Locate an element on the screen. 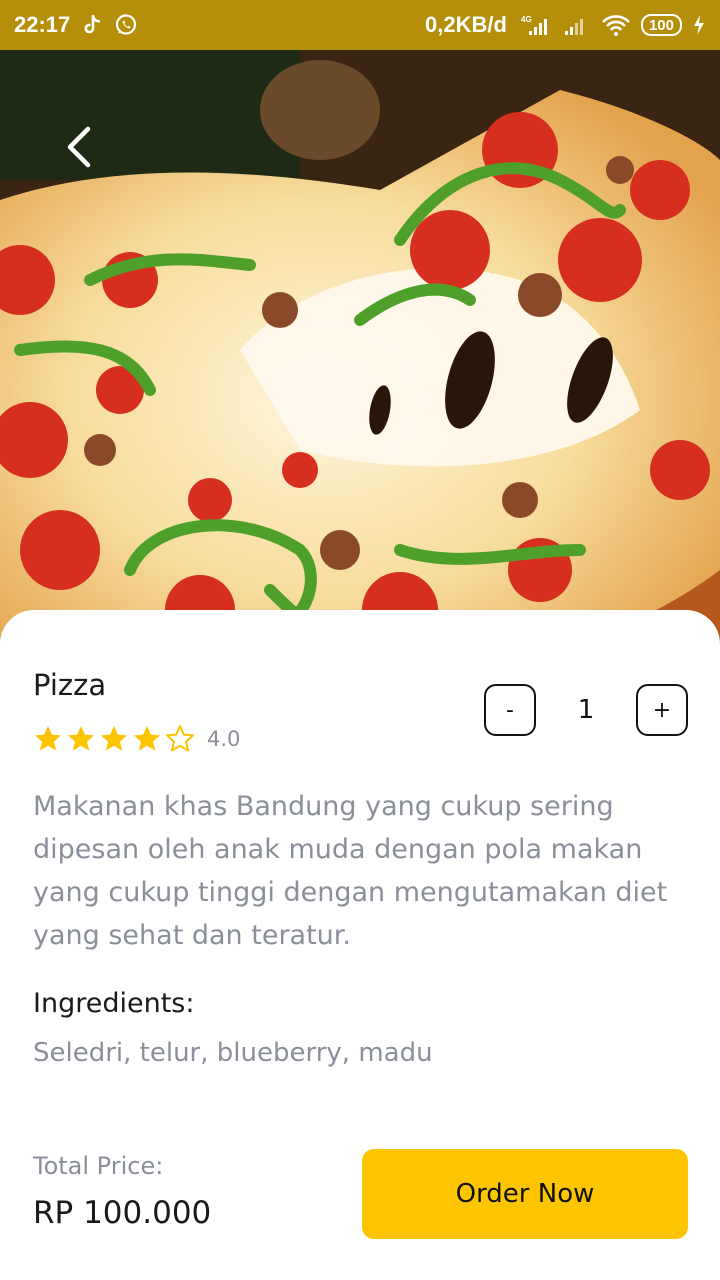 The width and height of the screenshot is (720, 1280). rating-value: 4.0 is located at coordinates (224, 739).